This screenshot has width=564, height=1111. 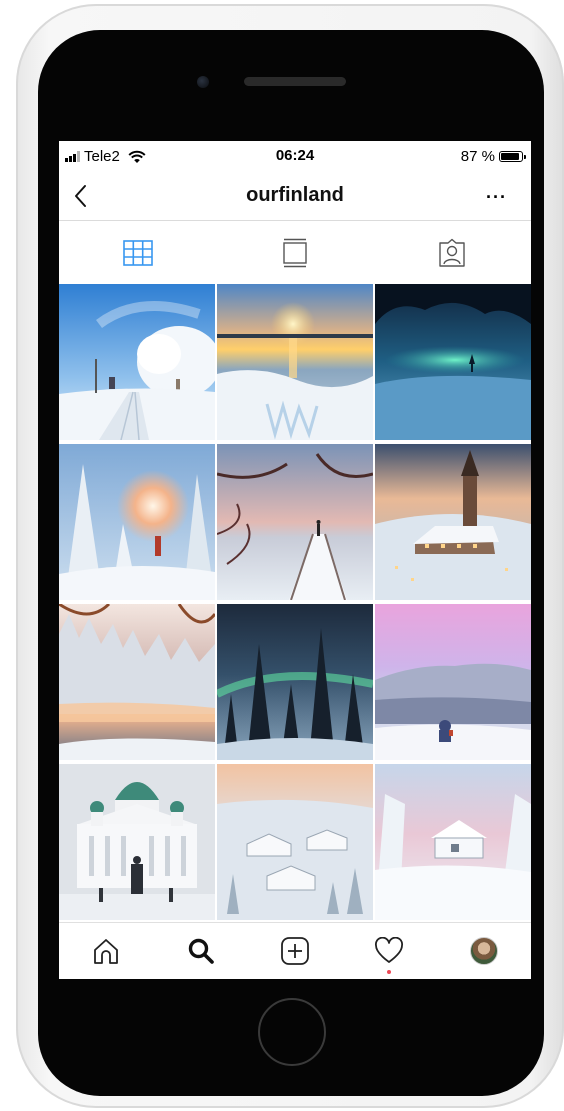 I want to click on tab-feed-view, so click(x=294, y=252).